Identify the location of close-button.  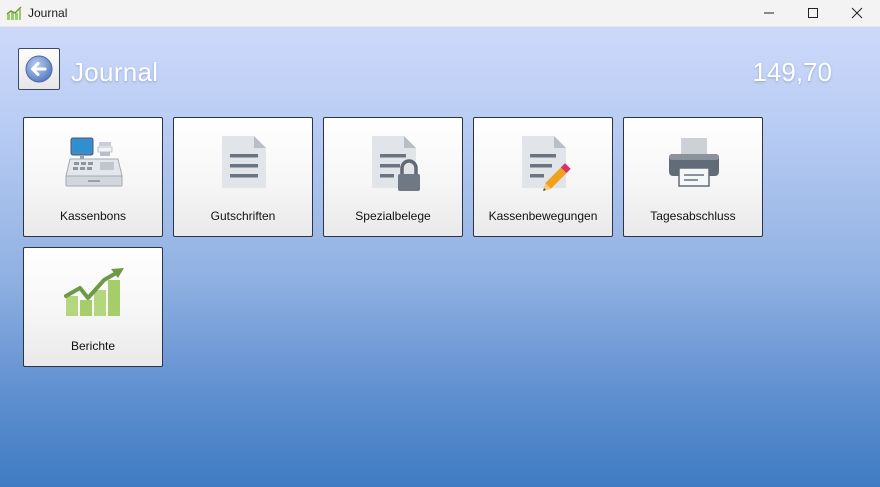
(857, 13).